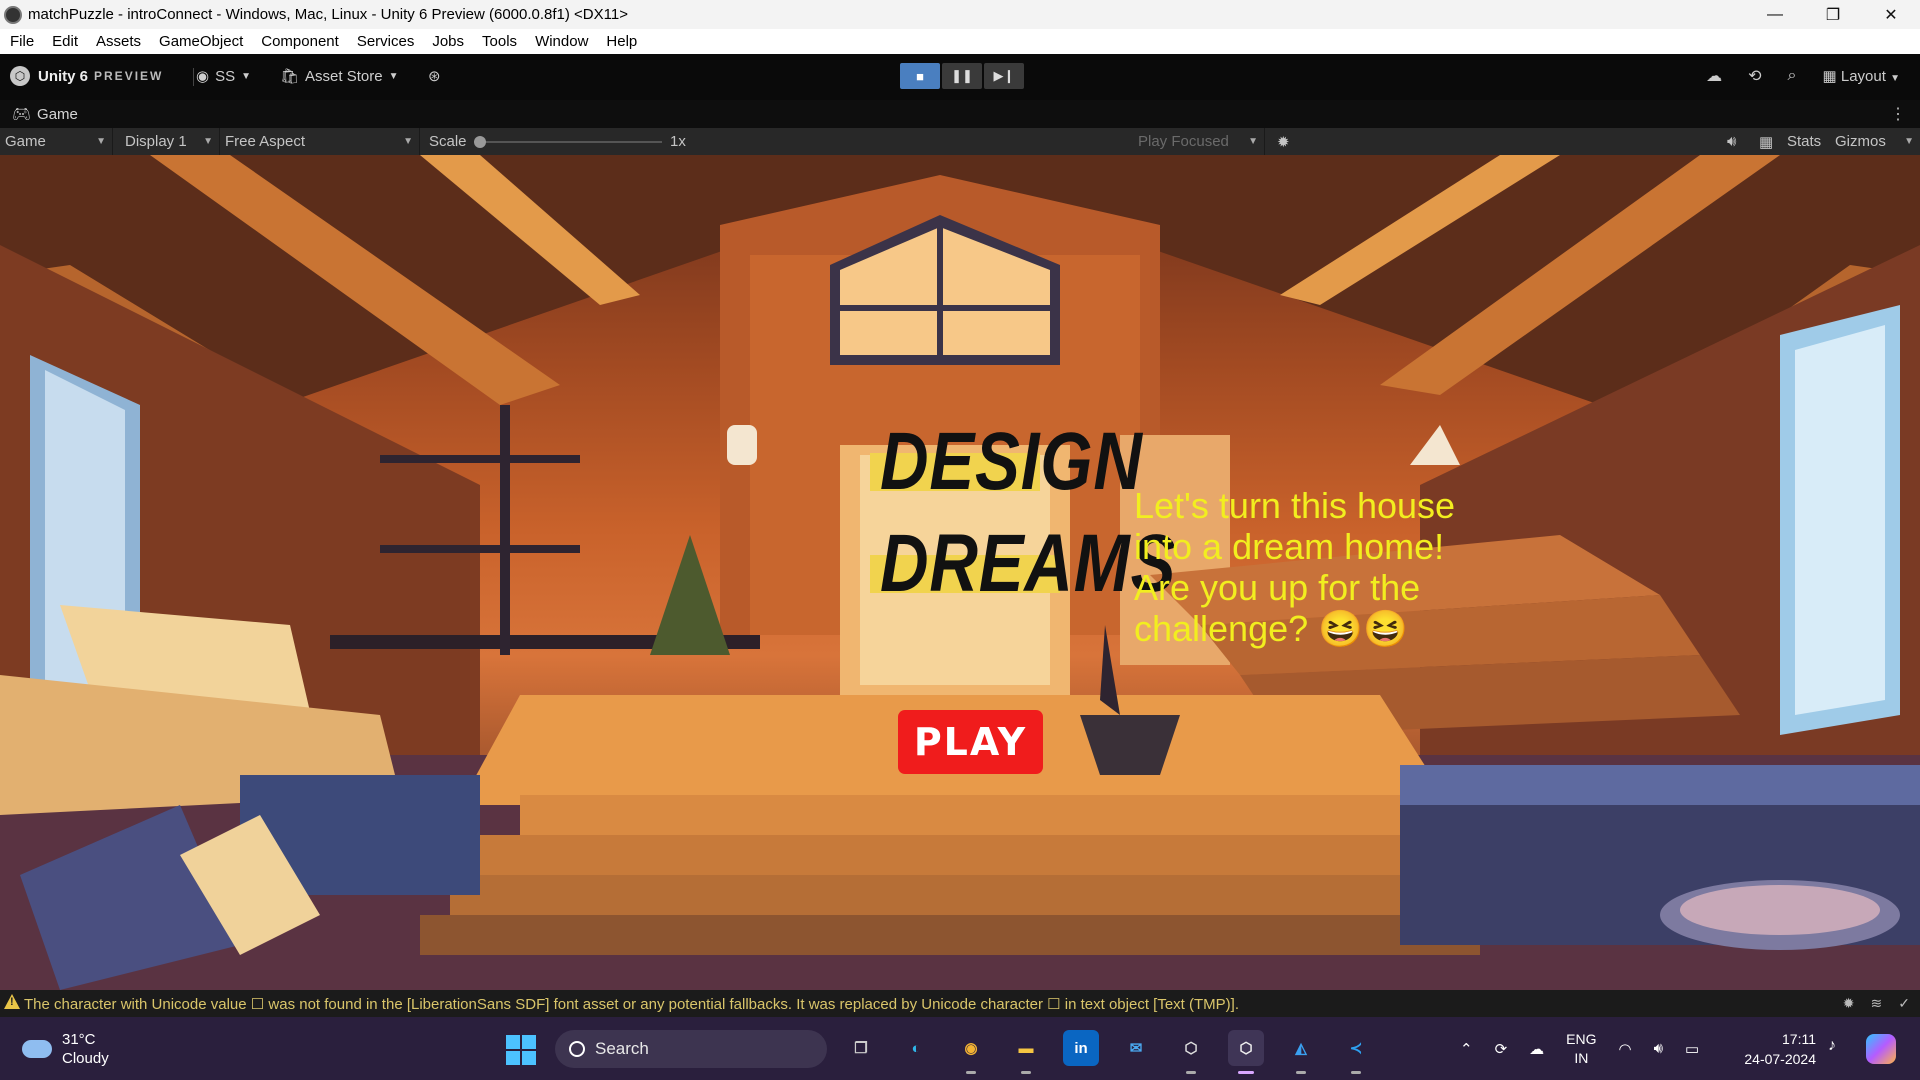  Describe the element at coordinates (1898, 114) in the screenshot. I see `more-options-icon: ⋮` at that location.